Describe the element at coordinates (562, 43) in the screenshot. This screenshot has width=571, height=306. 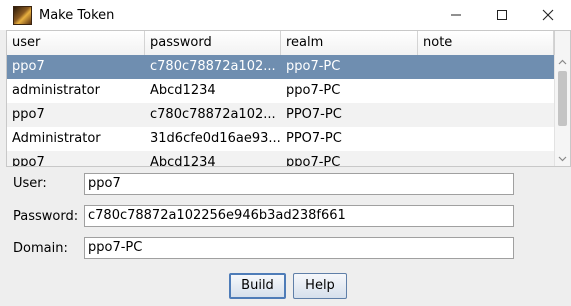
I see `table-header-corner` at that location.